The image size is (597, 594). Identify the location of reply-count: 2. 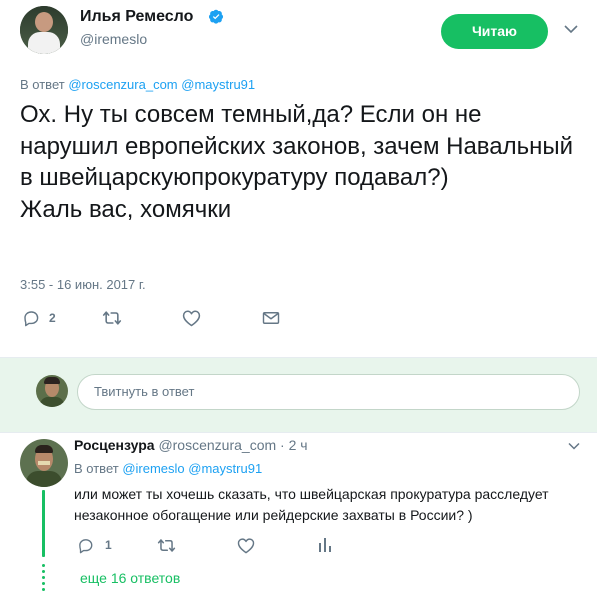
(52, 318).